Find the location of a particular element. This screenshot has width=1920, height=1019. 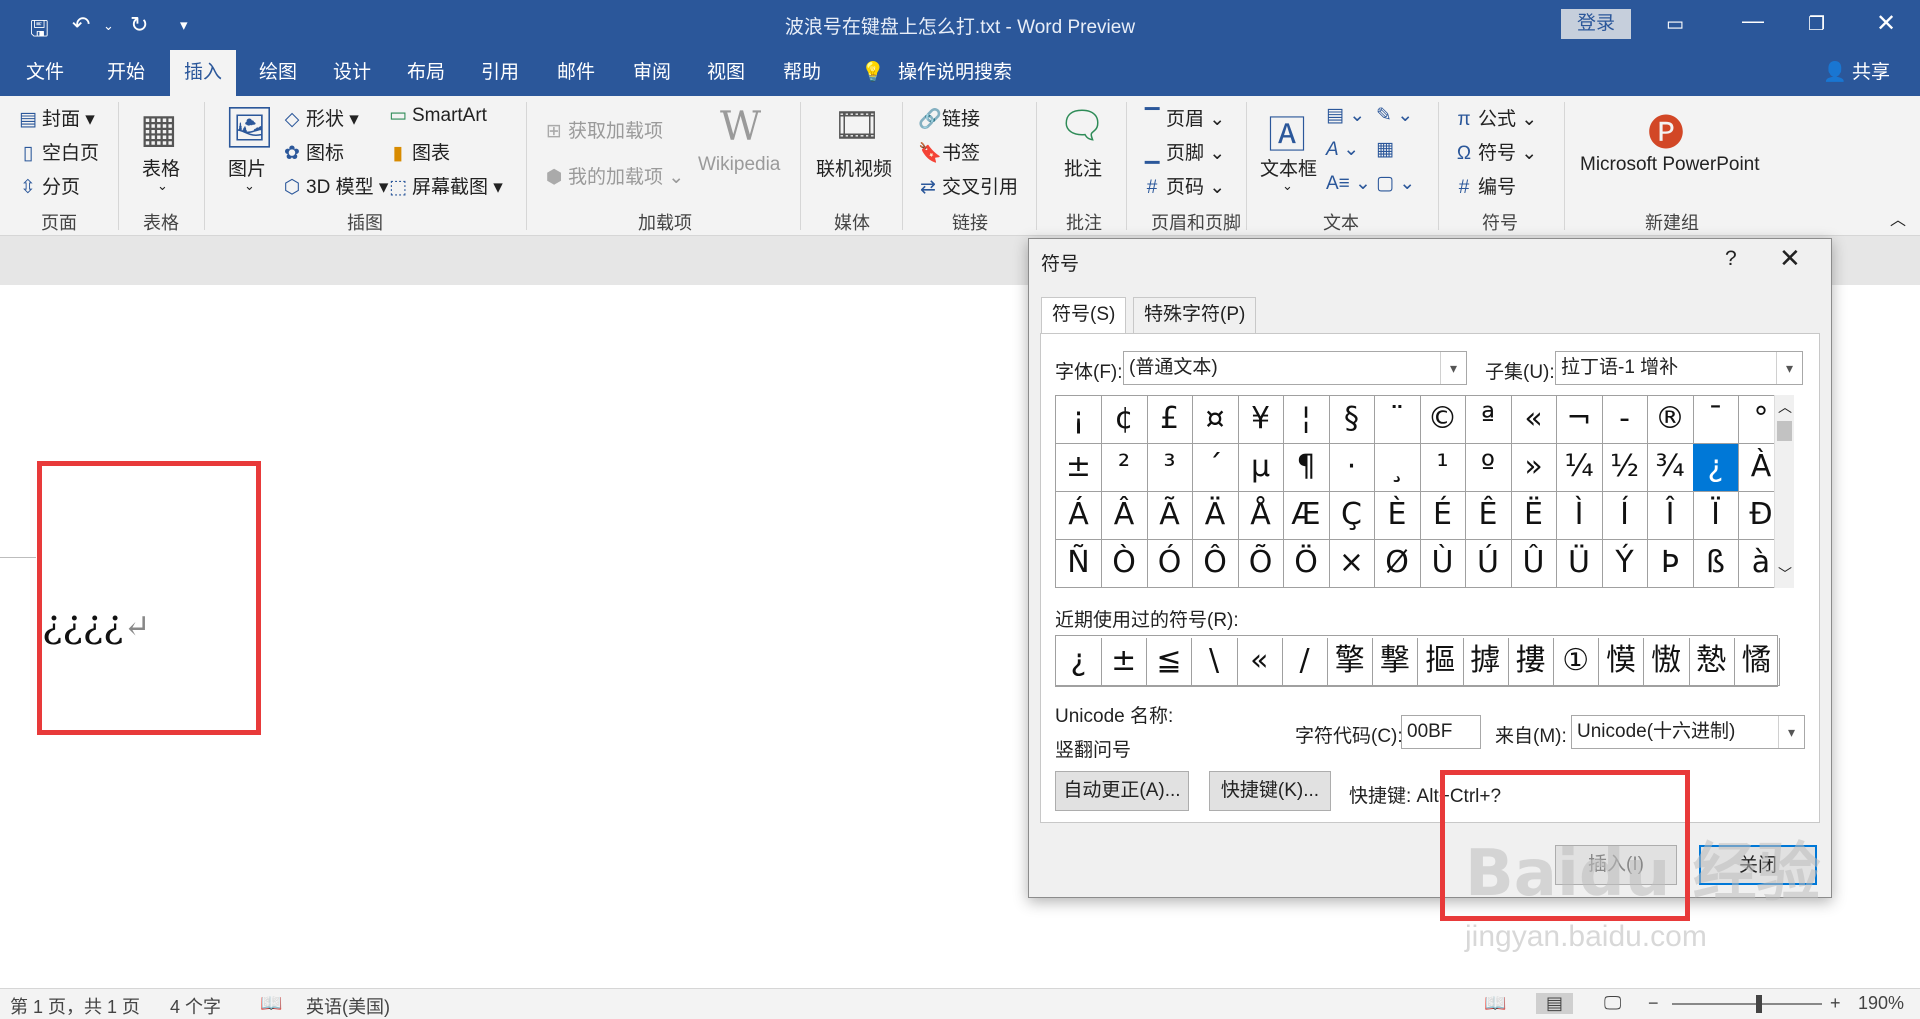

symbol-cell: ¥ is located at coordinates (1261, 420).